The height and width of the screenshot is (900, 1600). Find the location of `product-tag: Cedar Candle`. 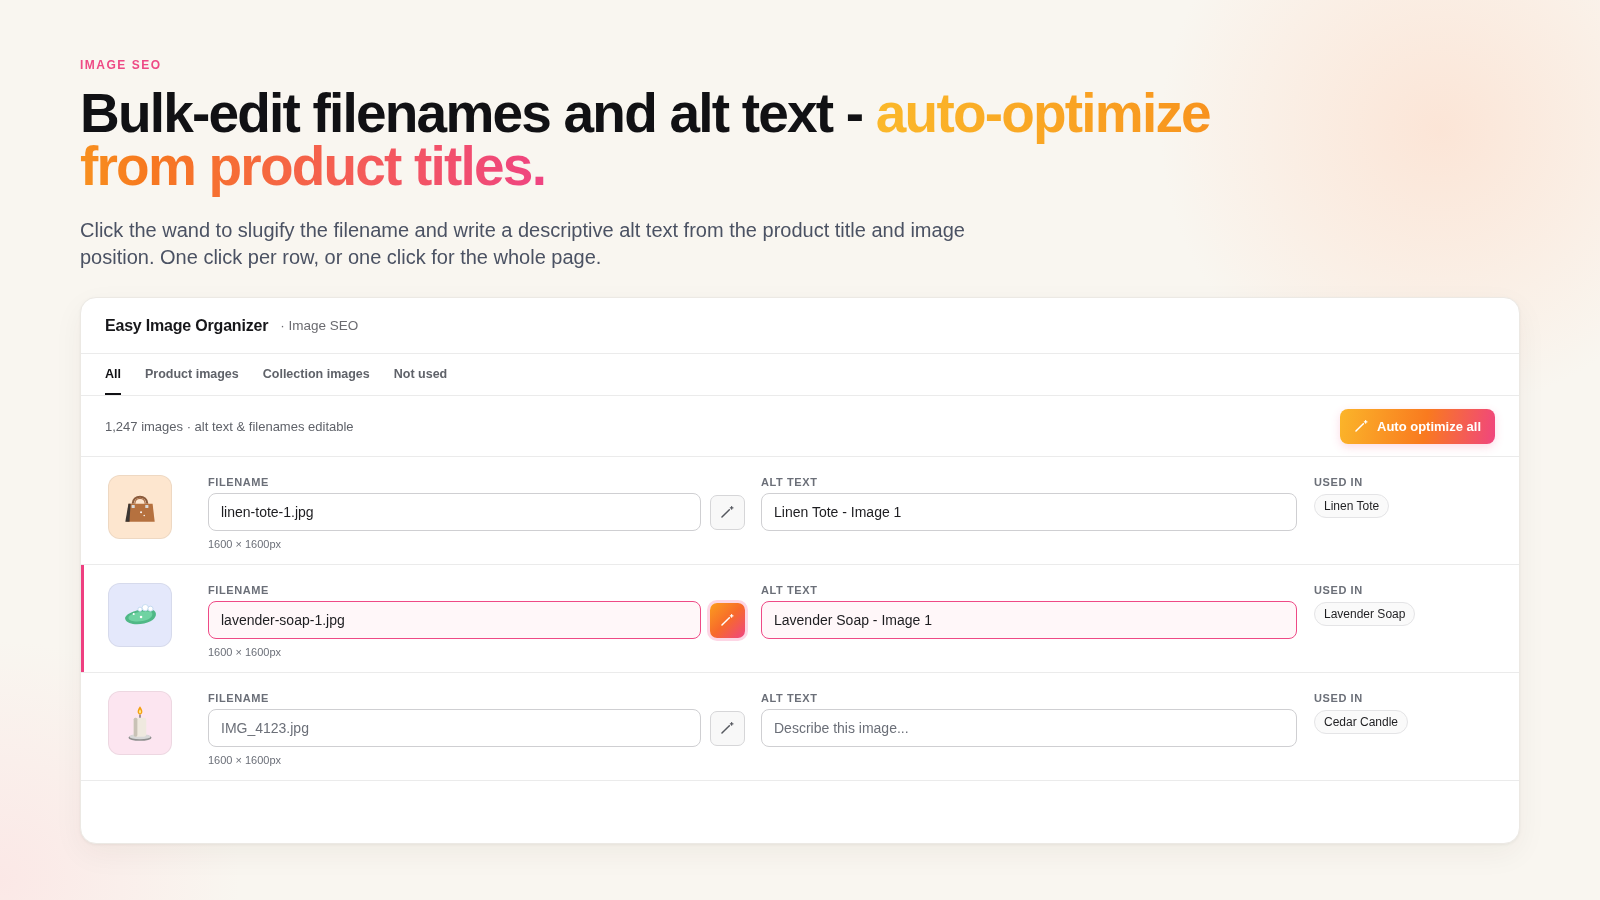

product-tag: Cedar Candle is located at coordinates (1361, 722).